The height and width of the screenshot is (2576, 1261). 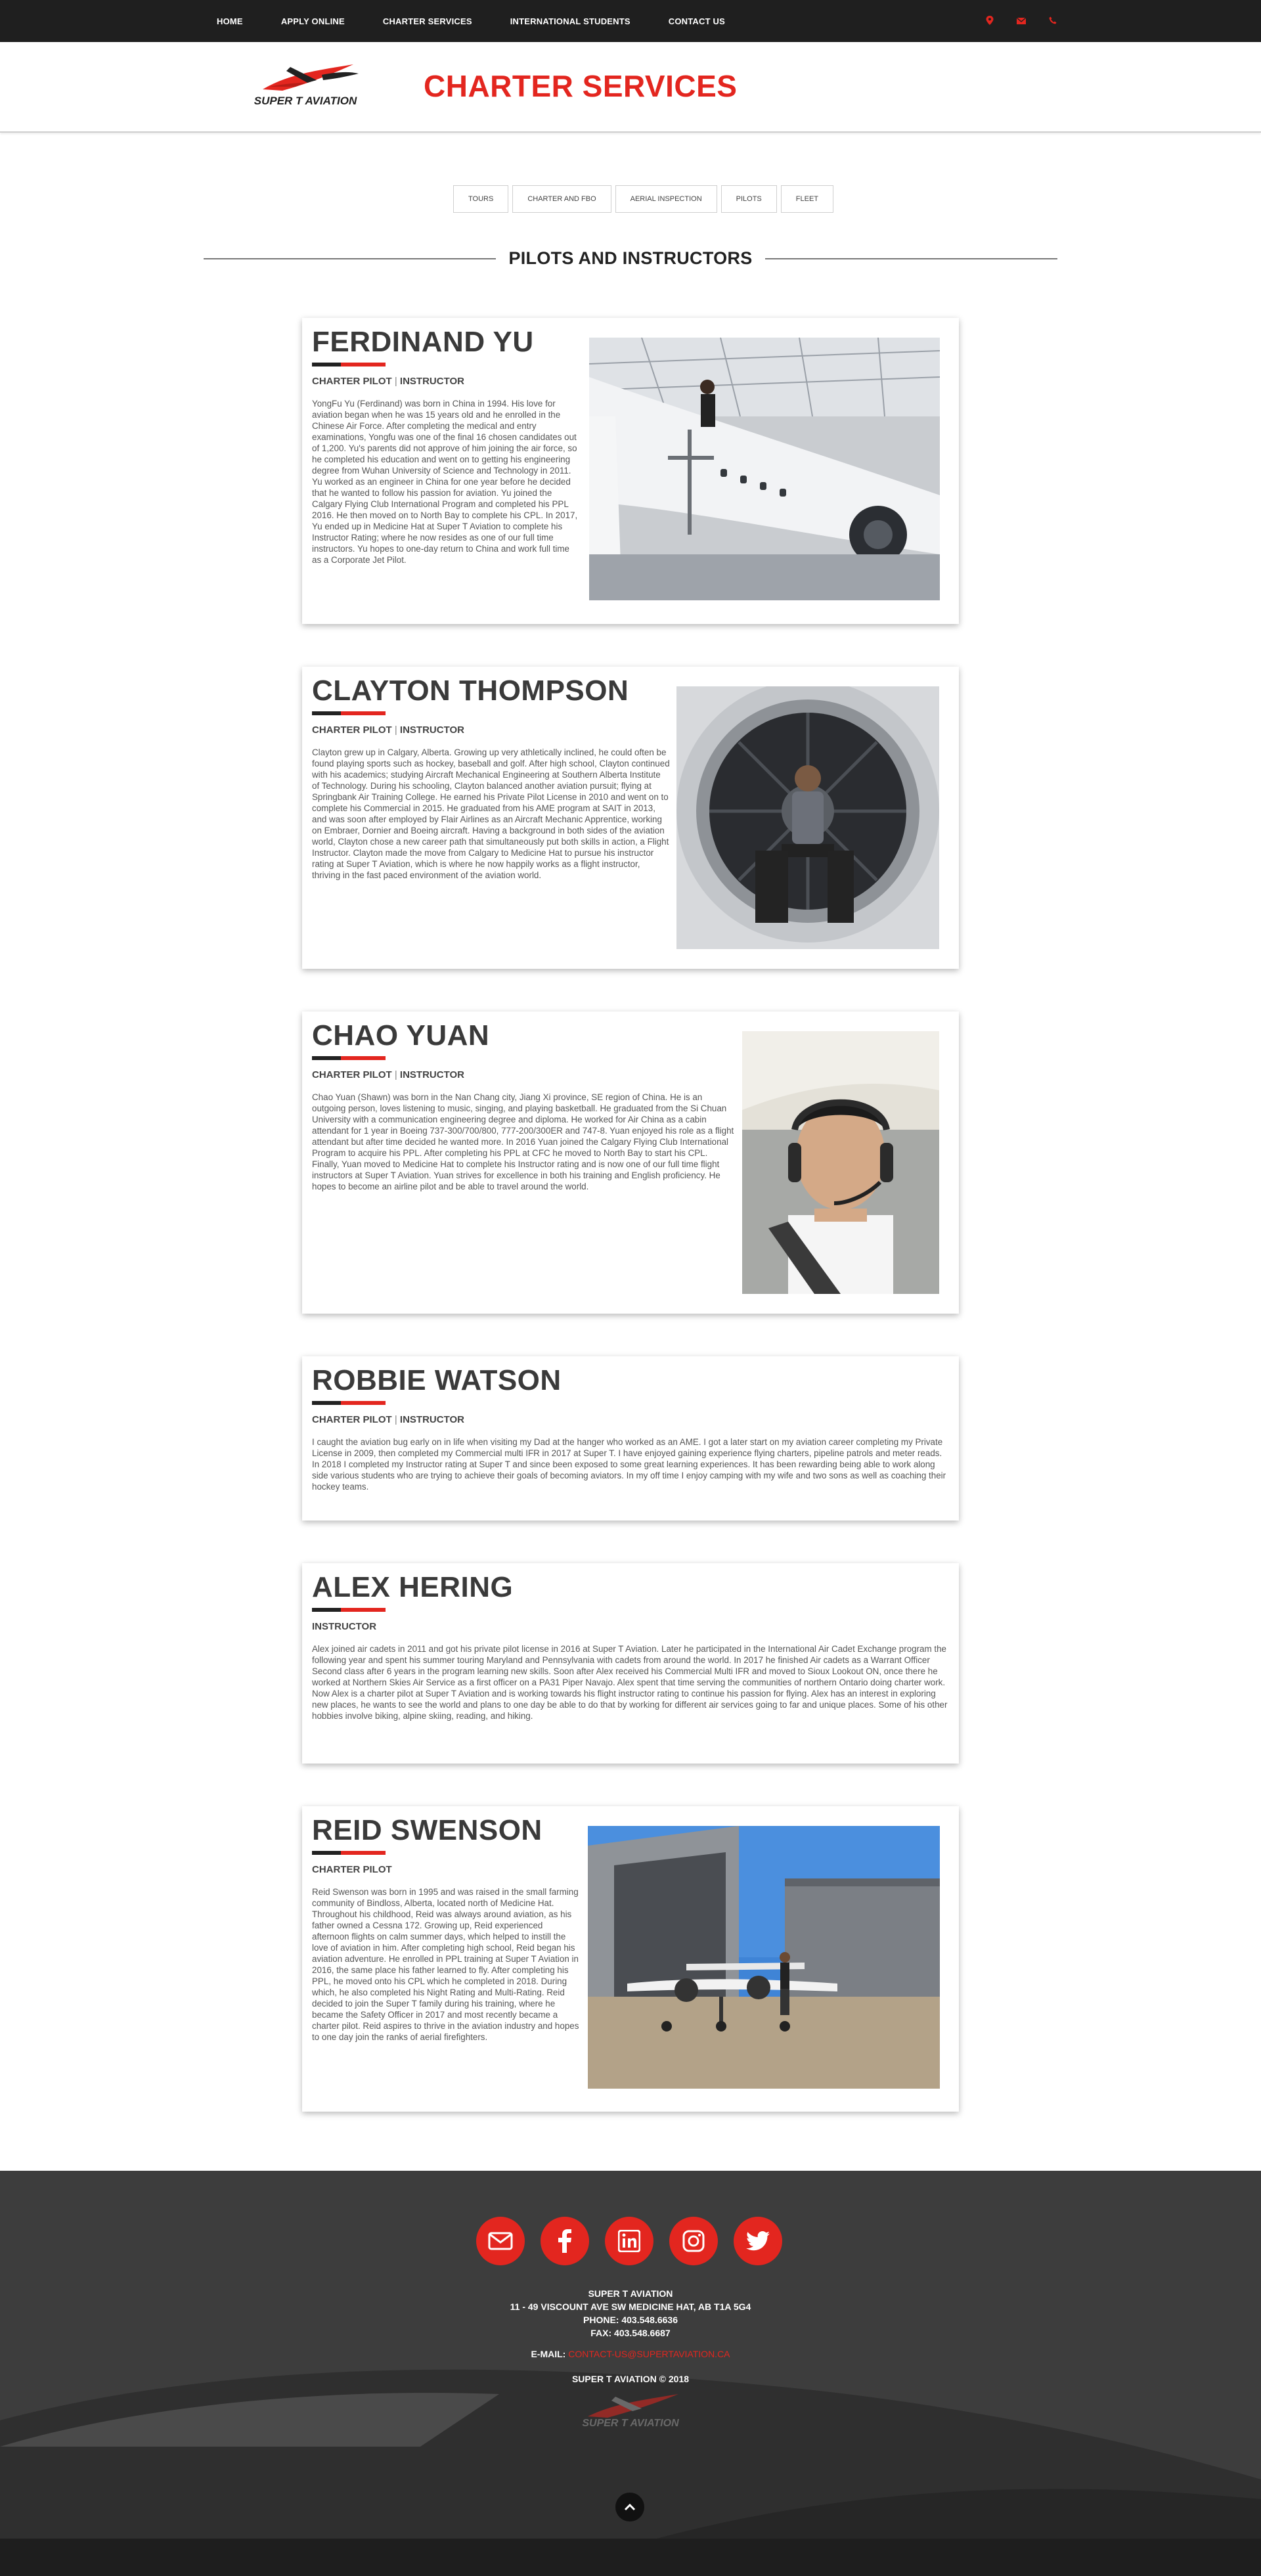 I want to click on nav-charter-services: CHARTER SERVICES, so click(x=427, y=21).